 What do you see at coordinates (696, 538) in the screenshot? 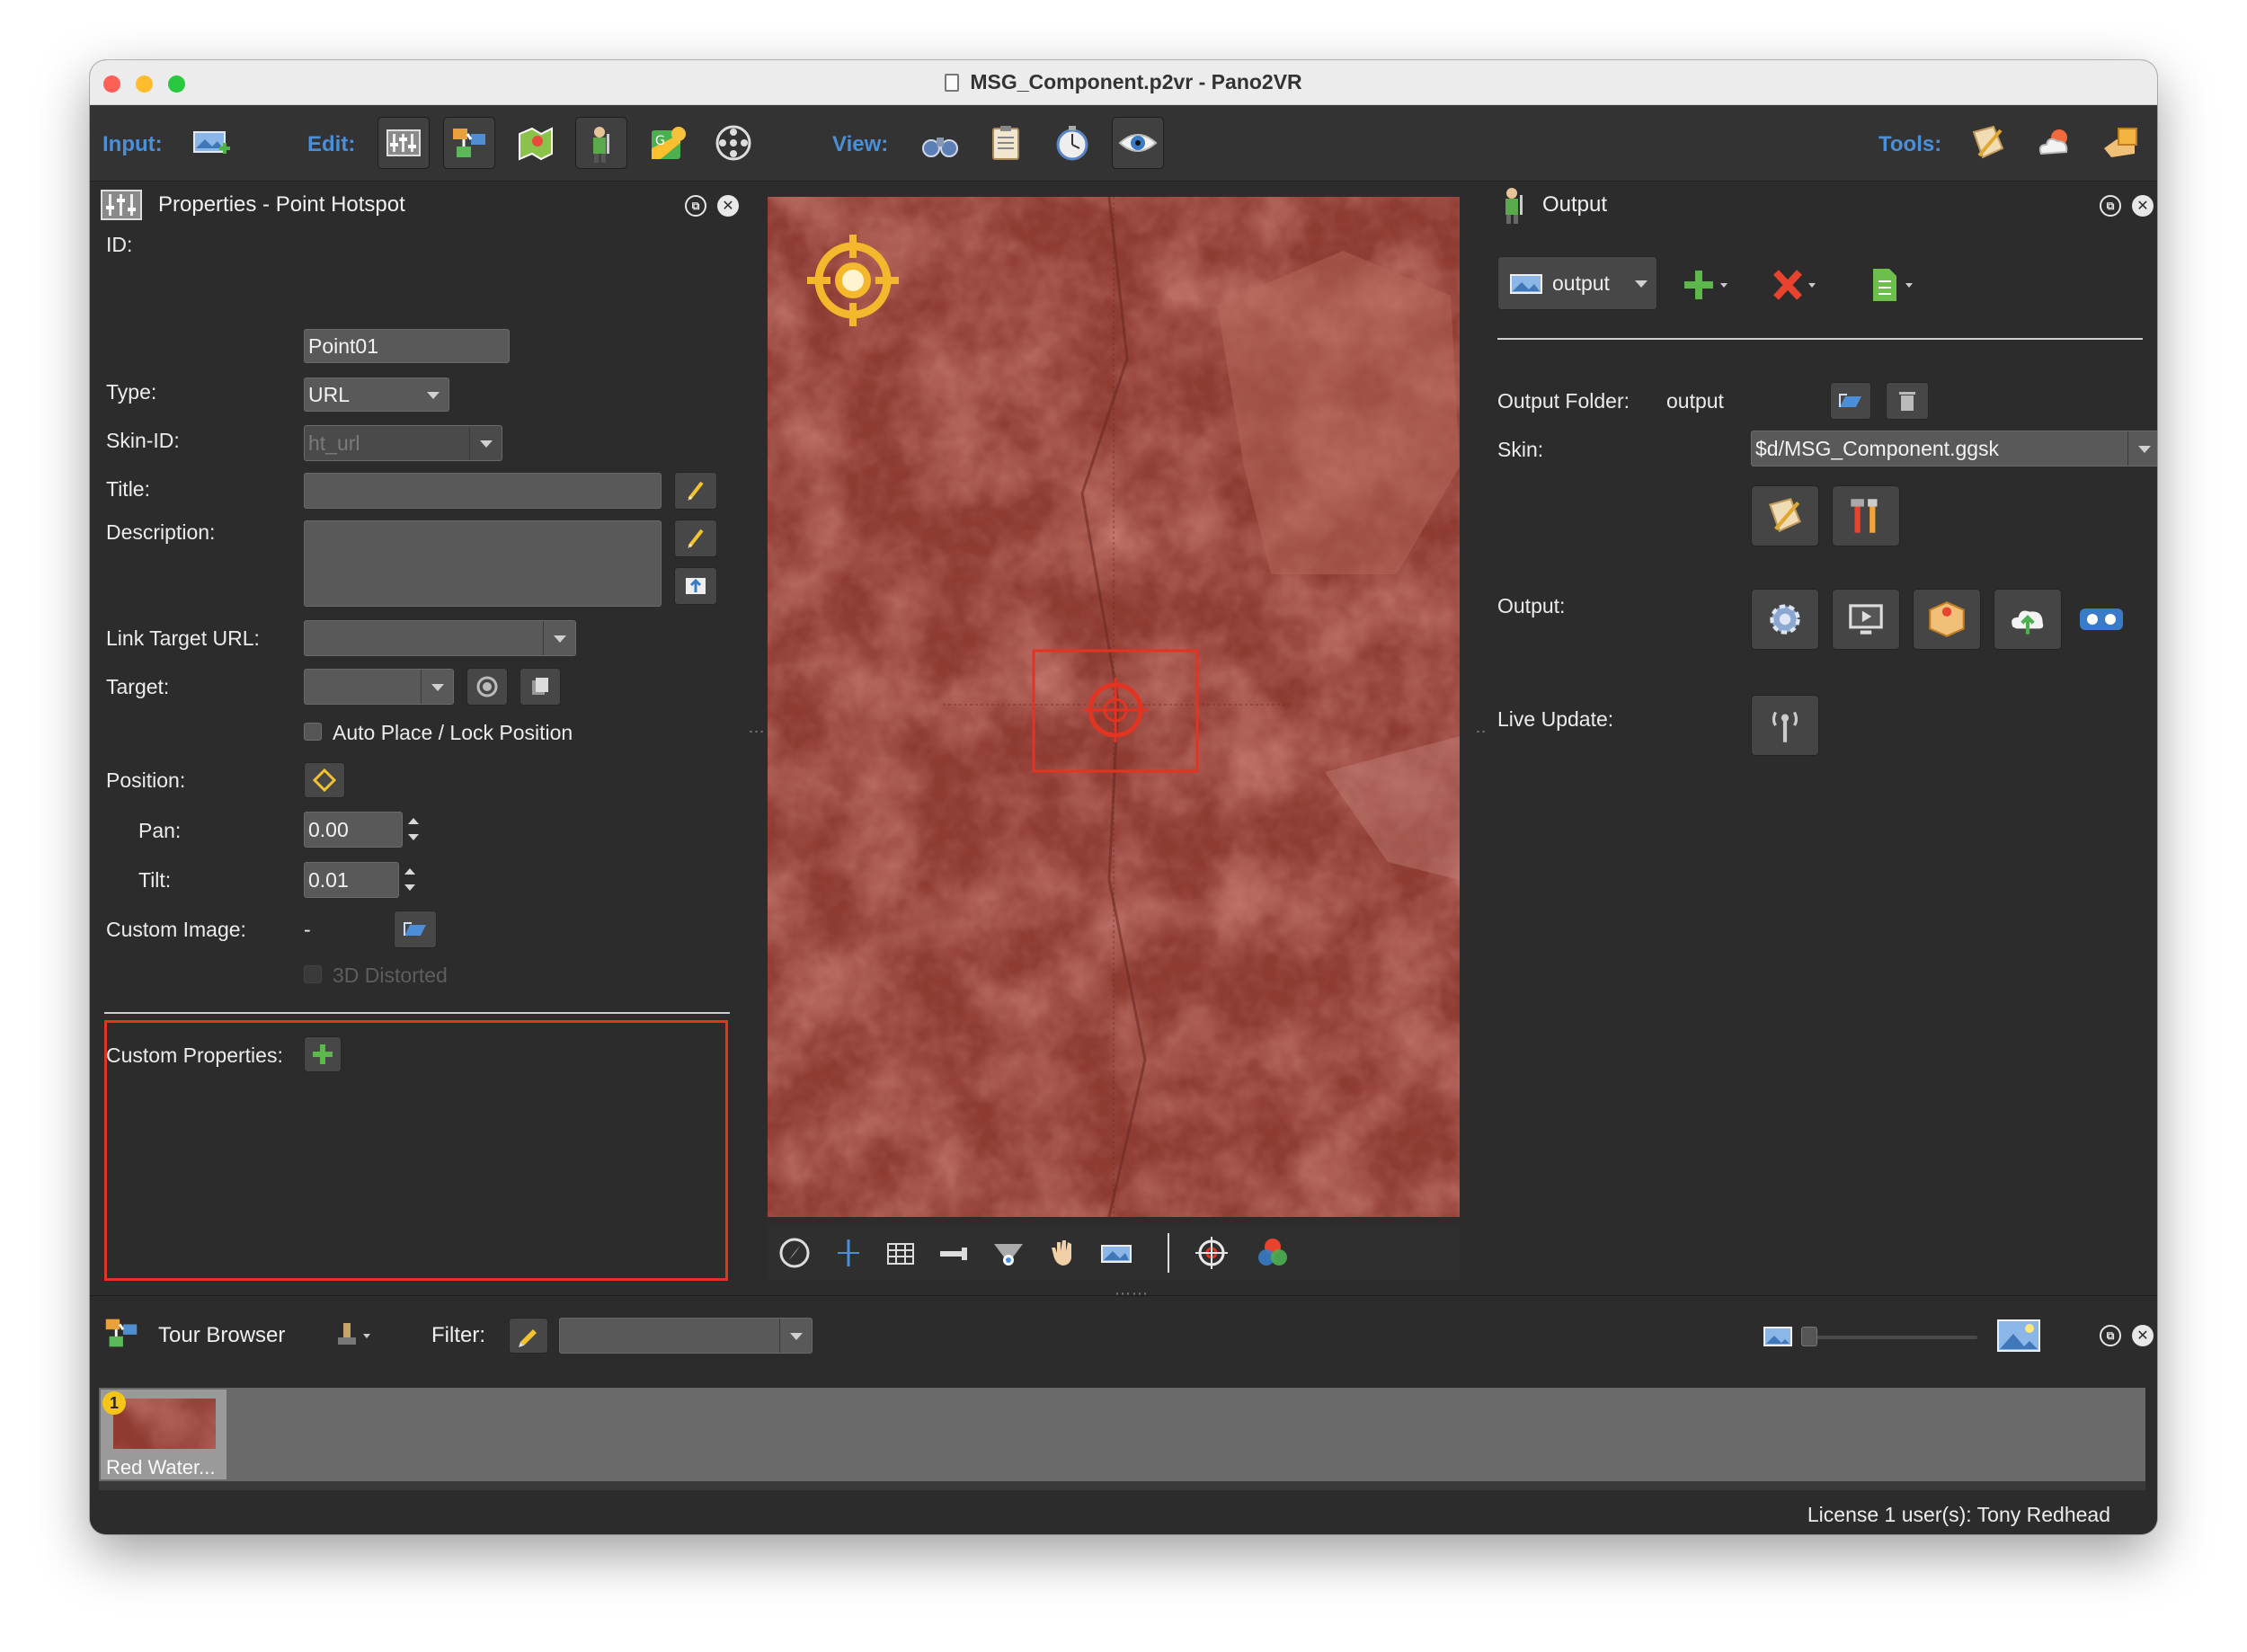
I see `edit-description-button` at bounding box center [696, 538].